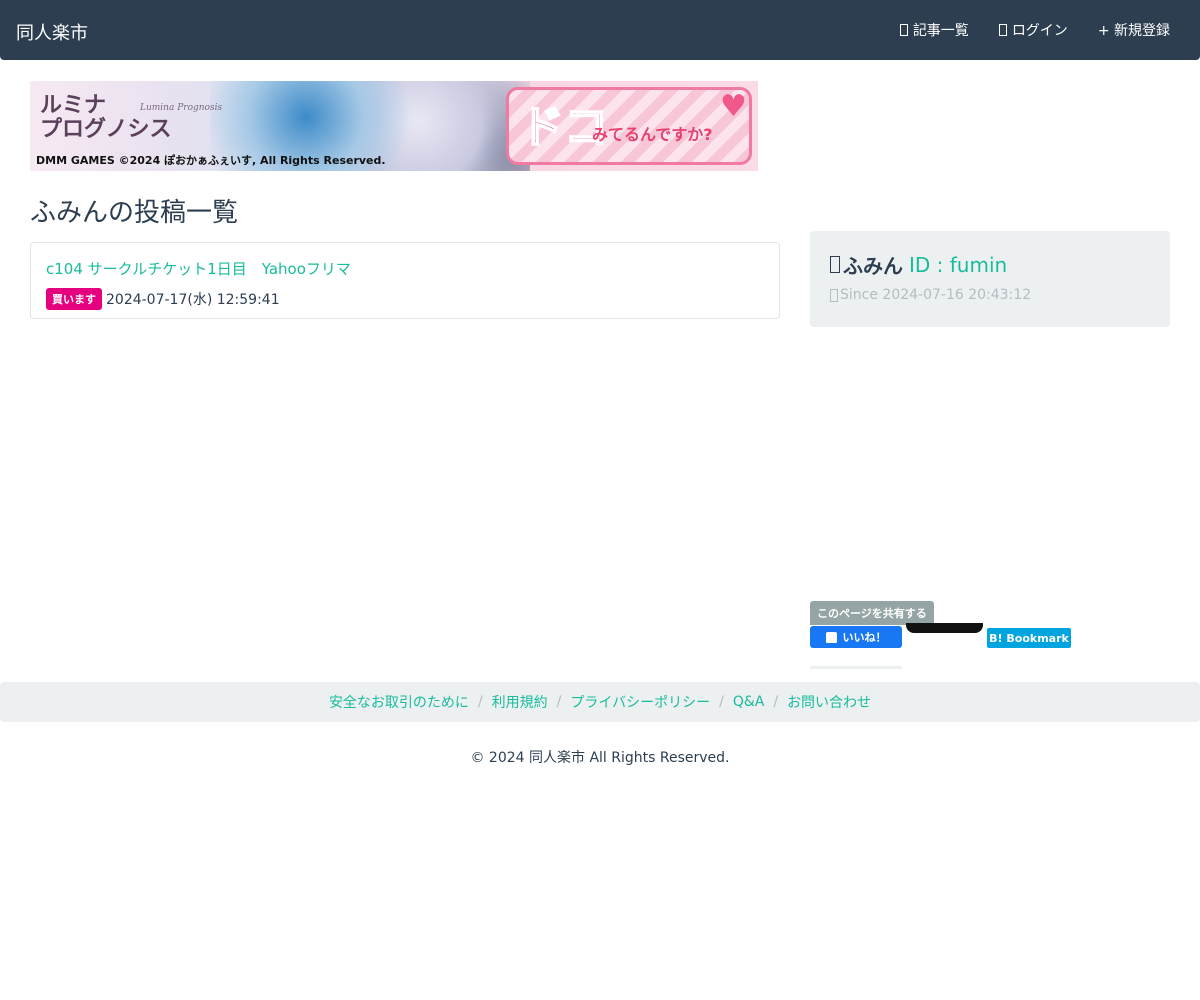 The height and width of the screenshot is (1000, 1200). I want to click on profile-panel: ふみん ID : fumin Since 2024-07-16 20:43:12, so click(990, 279).